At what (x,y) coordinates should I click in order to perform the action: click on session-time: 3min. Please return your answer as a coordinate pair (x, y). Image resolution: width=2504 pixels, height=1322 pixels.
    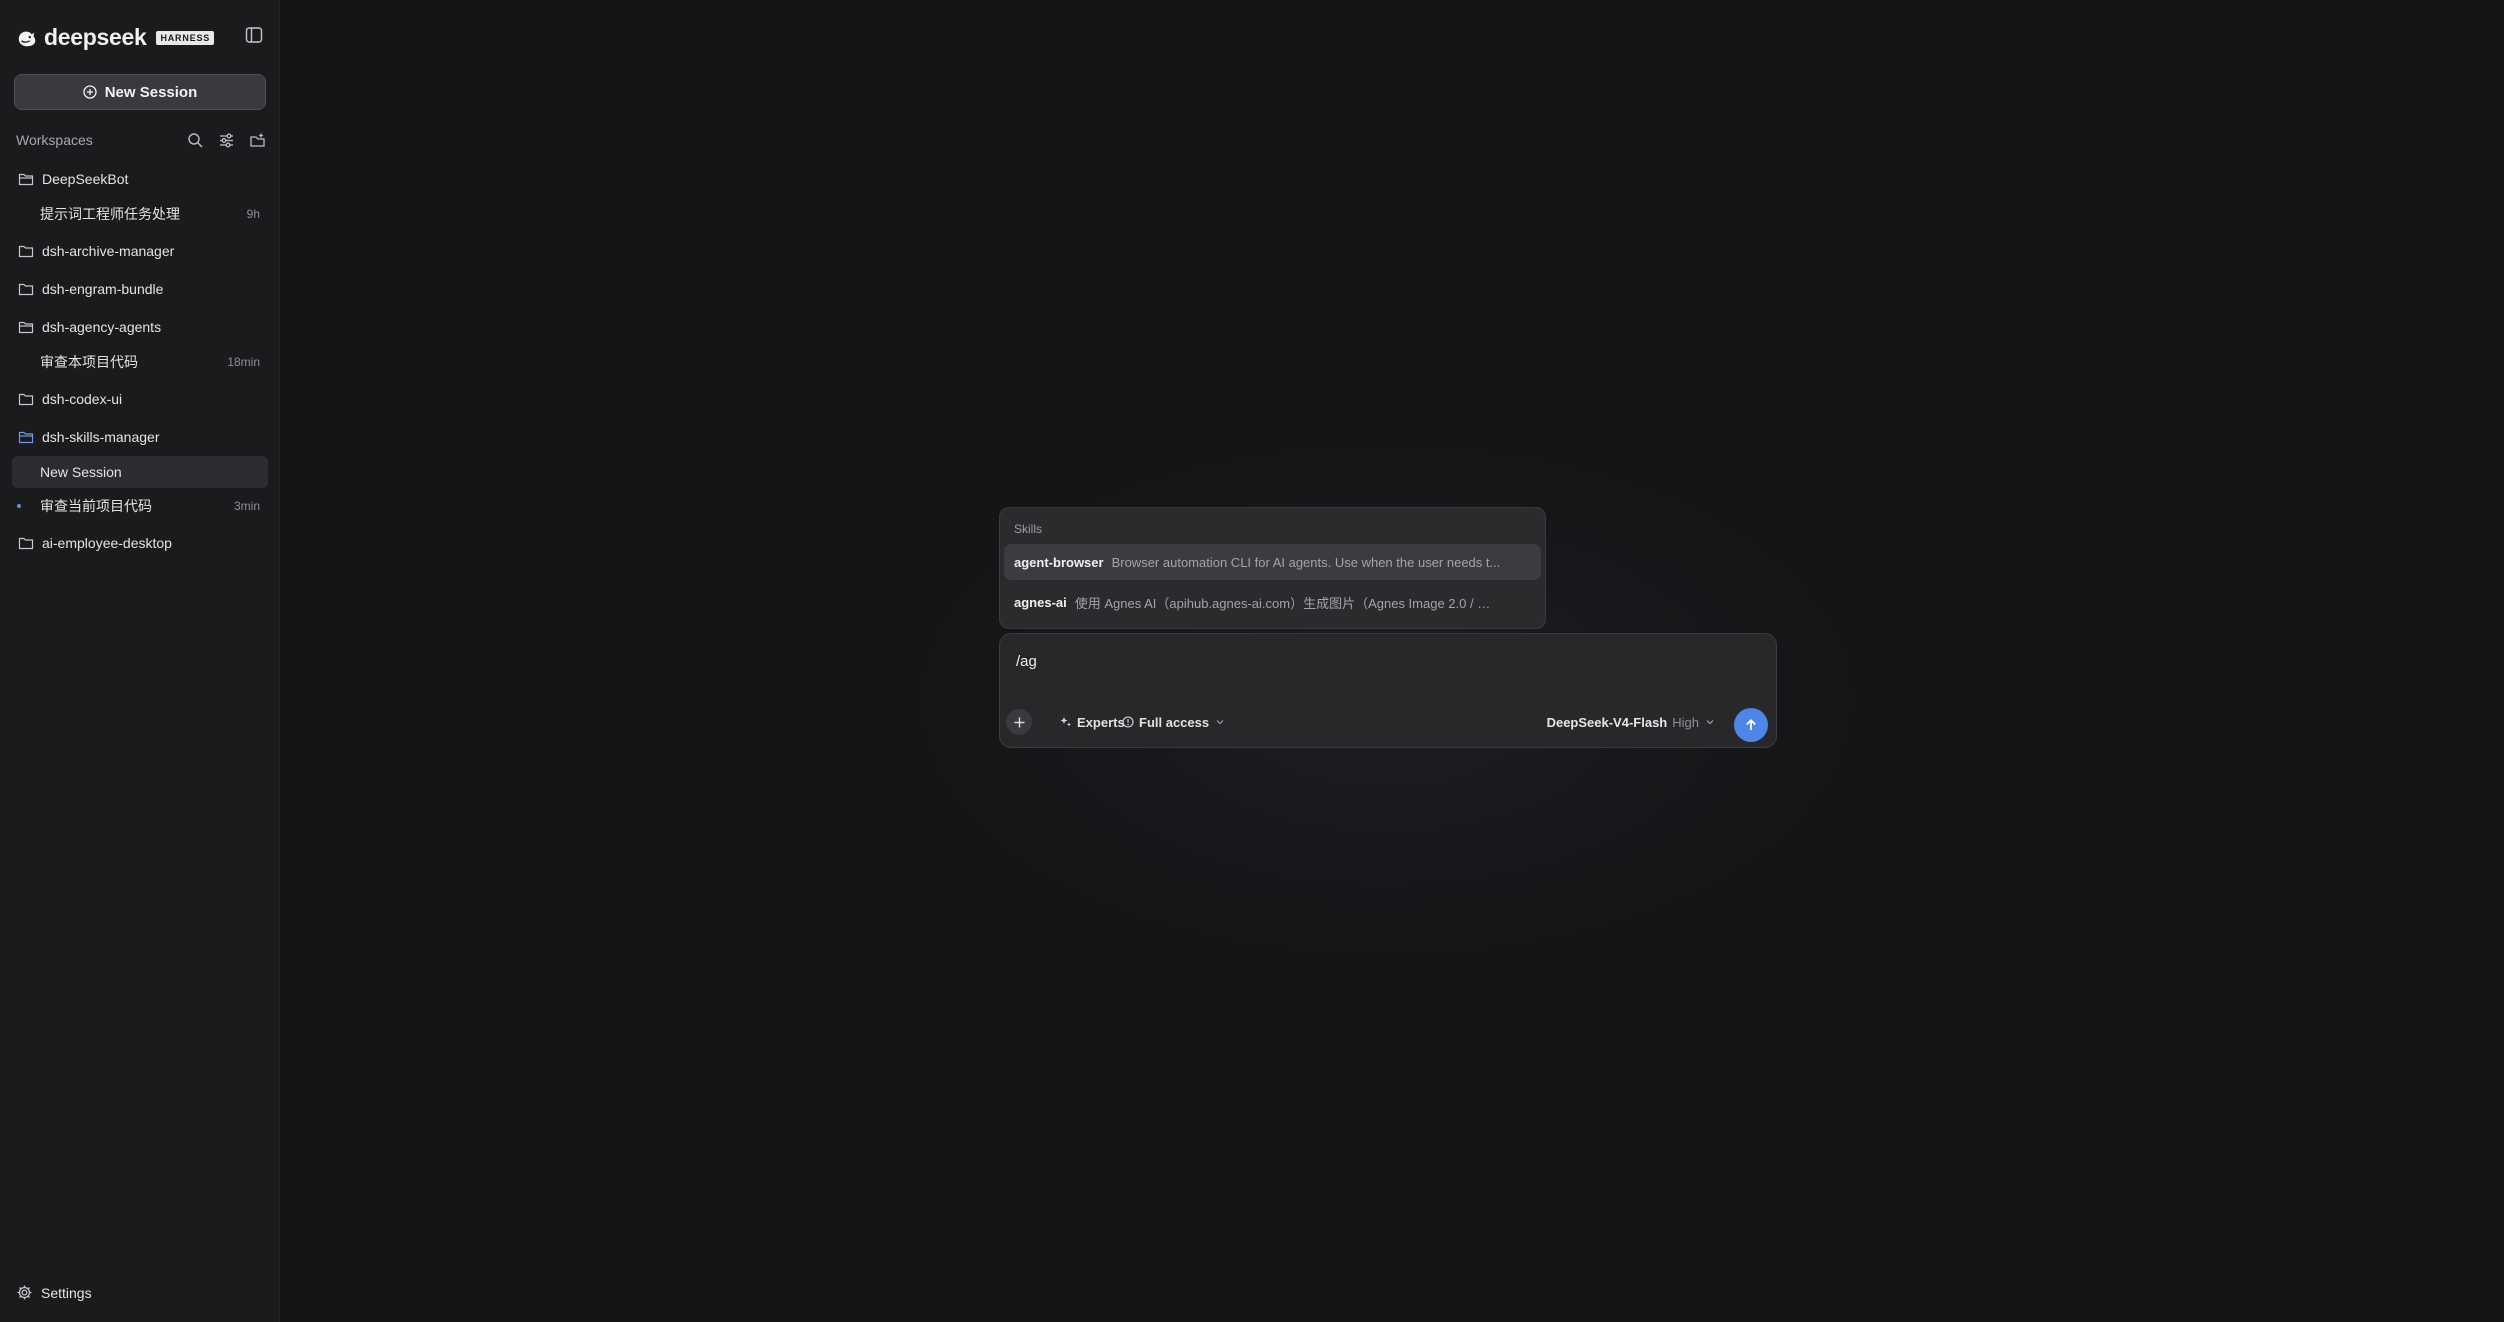
    Looking at the image, I should click on (246, 506).